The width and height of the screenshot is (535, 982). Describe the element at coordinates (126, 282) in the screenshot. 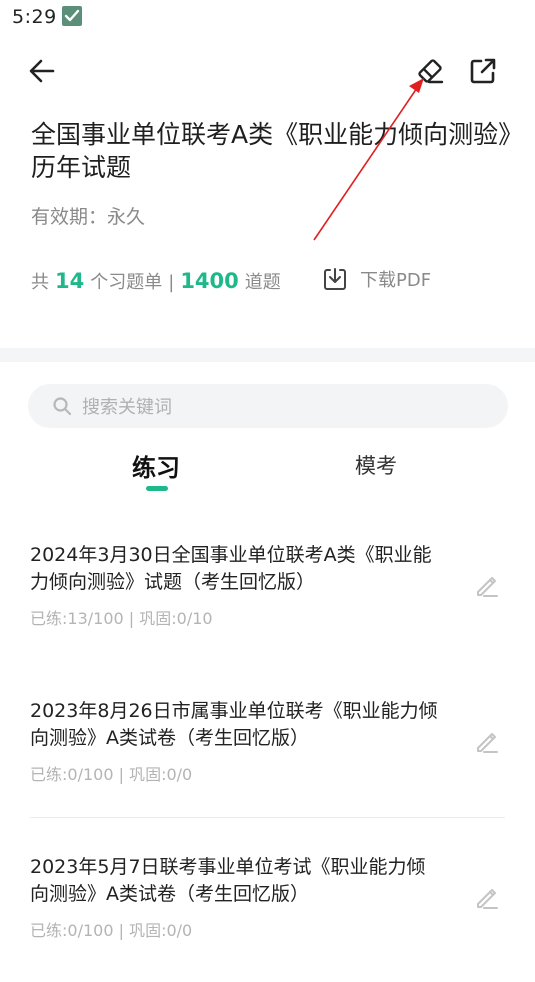

I see `sheet-unit: 个习题单` at that location.